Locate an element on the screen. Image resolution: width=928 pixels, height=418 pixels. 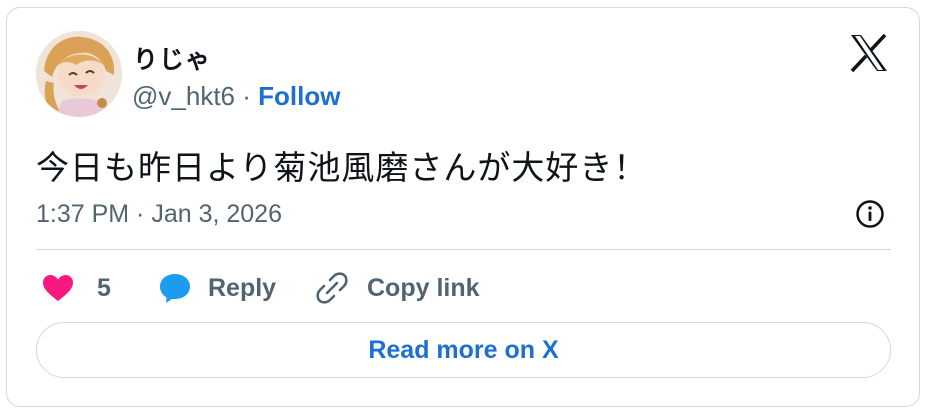
like-button: 5 is located at coordinates (76, 288).